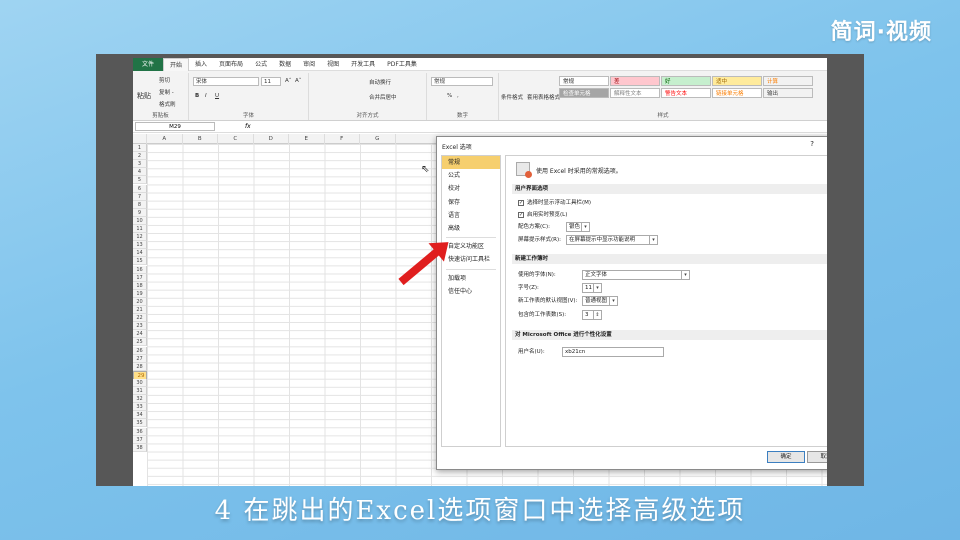  I want to click on screentip-select: 在屏幕提示中显示功能说明 ▾, so click(612, 240).